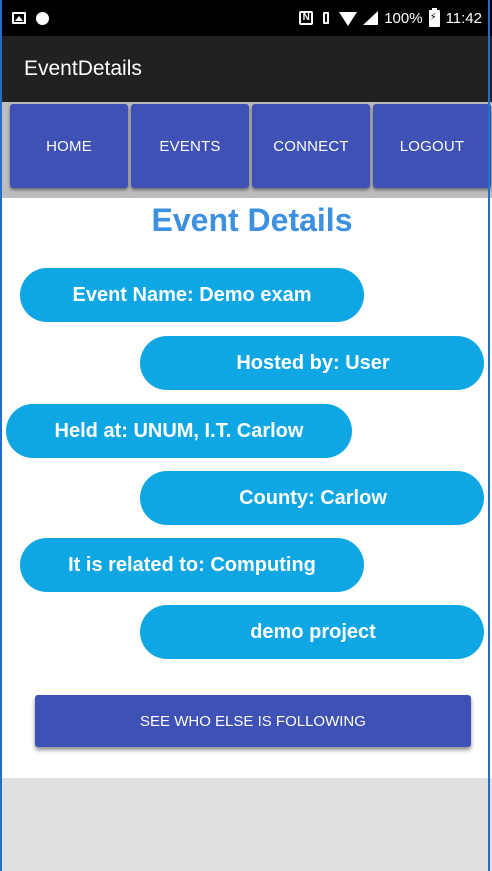  What do you see at coordinates (403, 18) in the screenshot?
I see `battery-percent: 100%` at bounding box center [403, 18].